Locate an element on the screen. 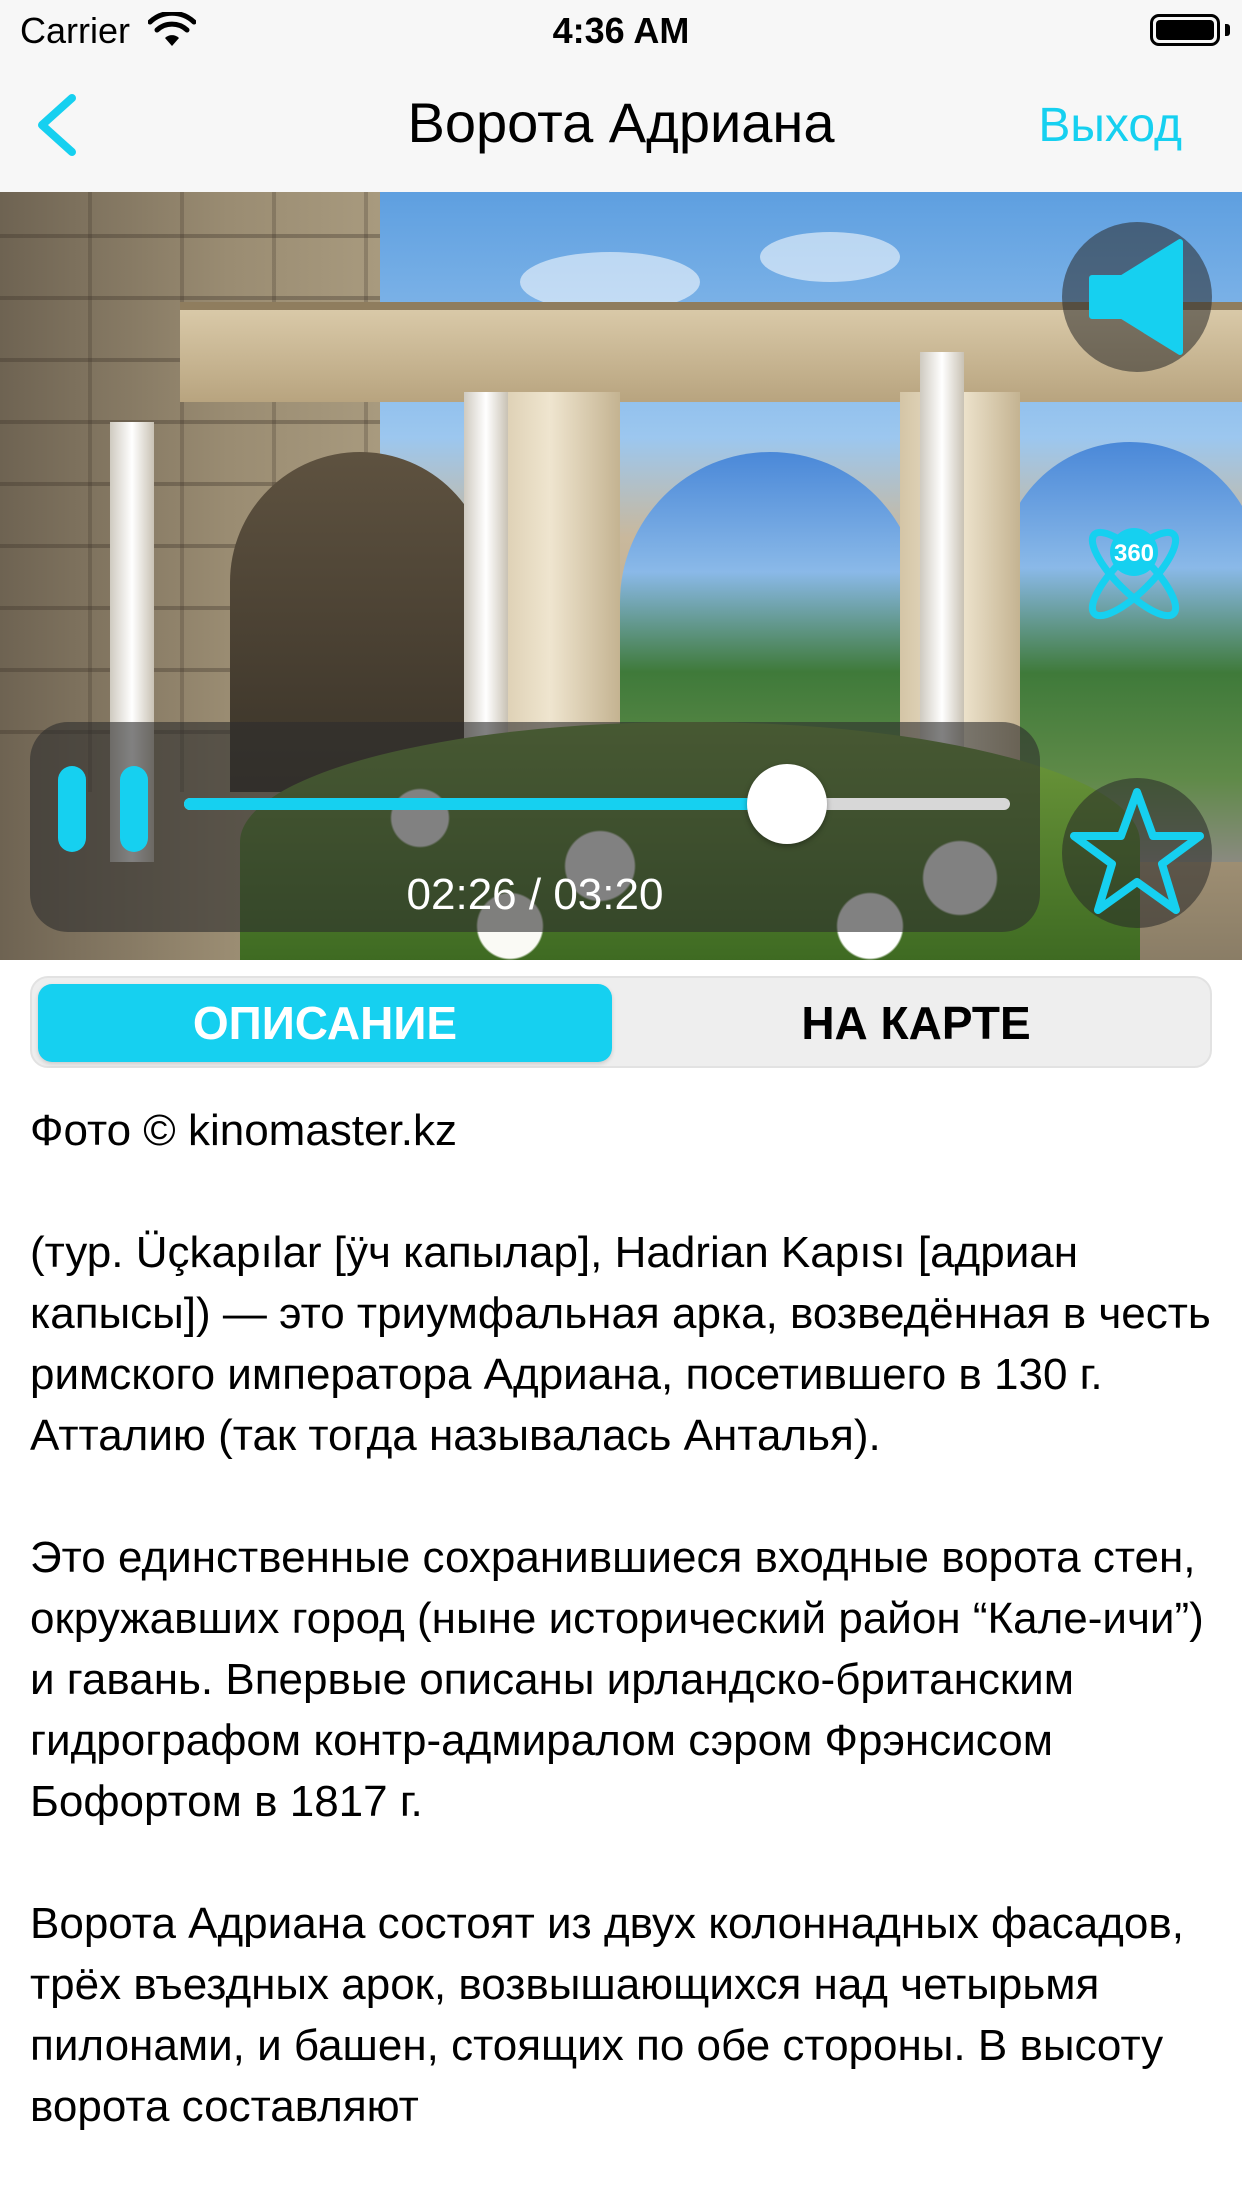  vr-360-button: 360 is located at coordinates (1134, 574).